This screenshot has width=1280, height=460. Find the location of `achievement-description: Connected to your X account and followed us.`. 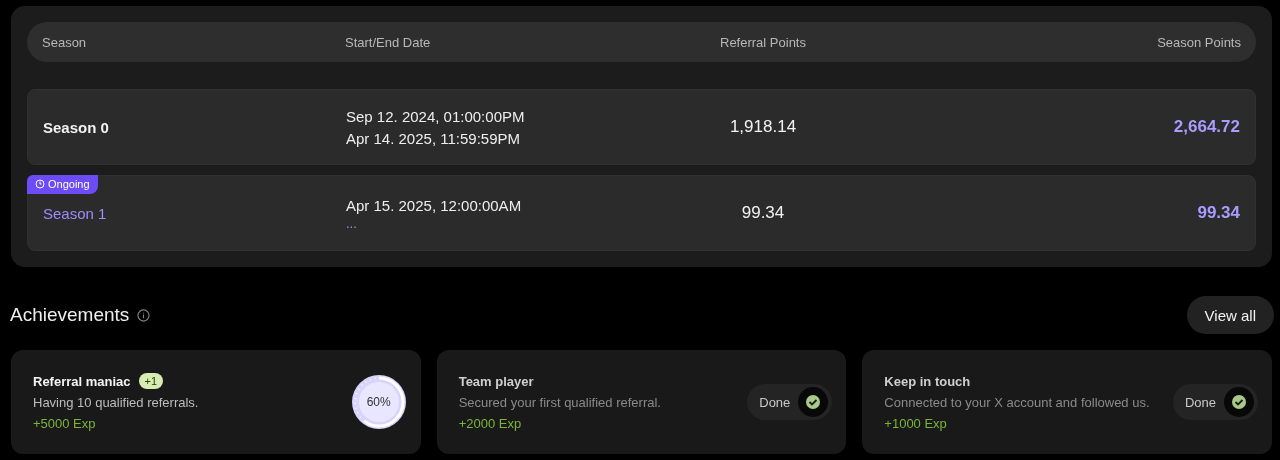

achievement-description: Connected to your X account and followed us. is located at coordinates (1017, 402).